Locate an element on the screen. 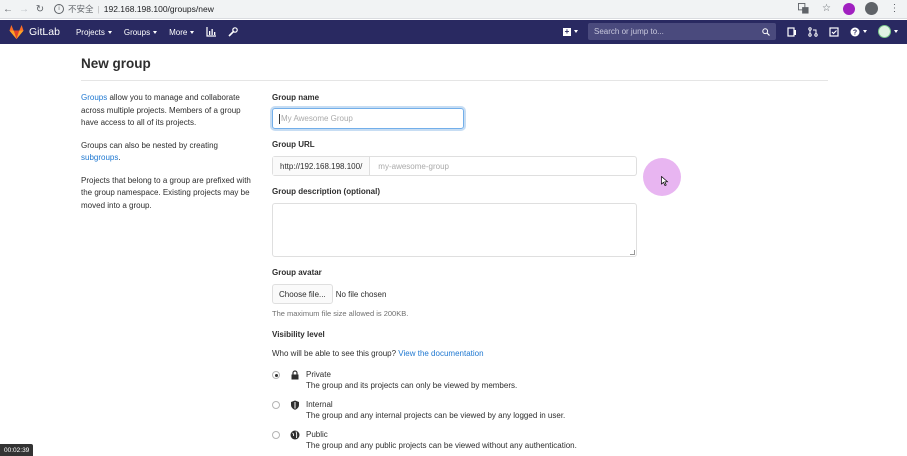 The image size is (907, 456). shield-icon is located at coordinates (295, 405).